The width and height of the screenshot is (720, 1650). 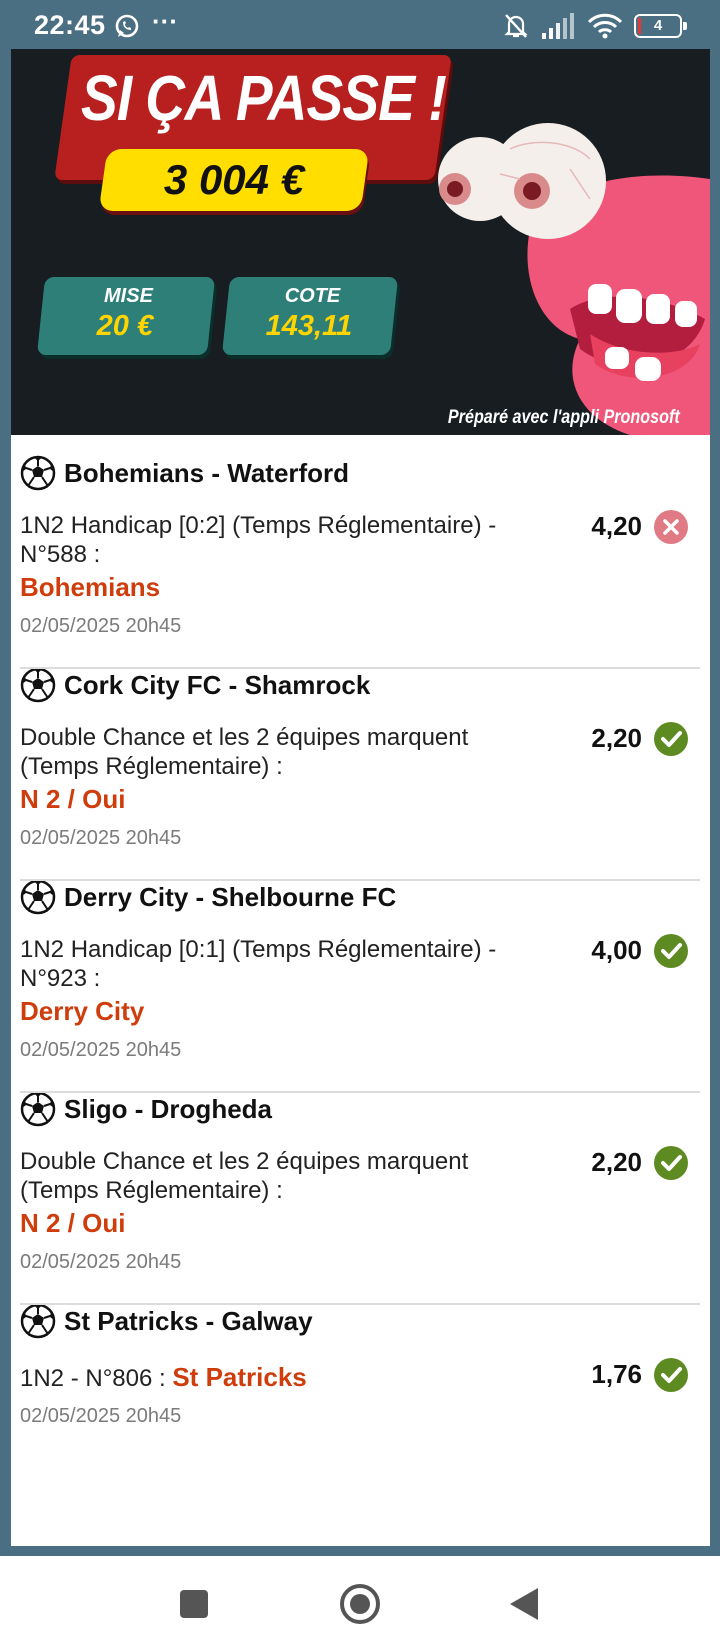 What do you see at coordinates (574, 279) in the screenshot?
I see `monster-mascot-illustration` at bounding box center [574, 279].